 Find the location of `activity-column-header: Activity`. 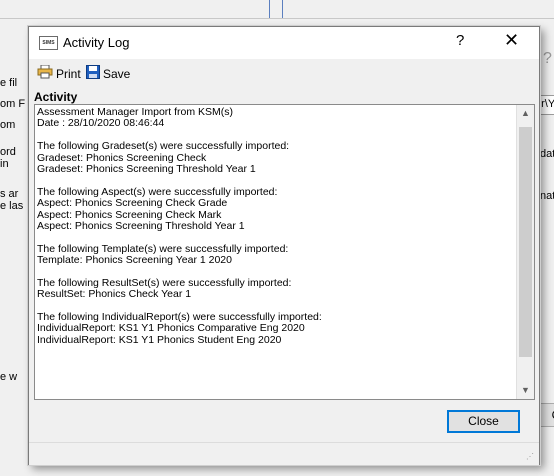

activity-column-header: Activity is located at coordinates (274, 97).